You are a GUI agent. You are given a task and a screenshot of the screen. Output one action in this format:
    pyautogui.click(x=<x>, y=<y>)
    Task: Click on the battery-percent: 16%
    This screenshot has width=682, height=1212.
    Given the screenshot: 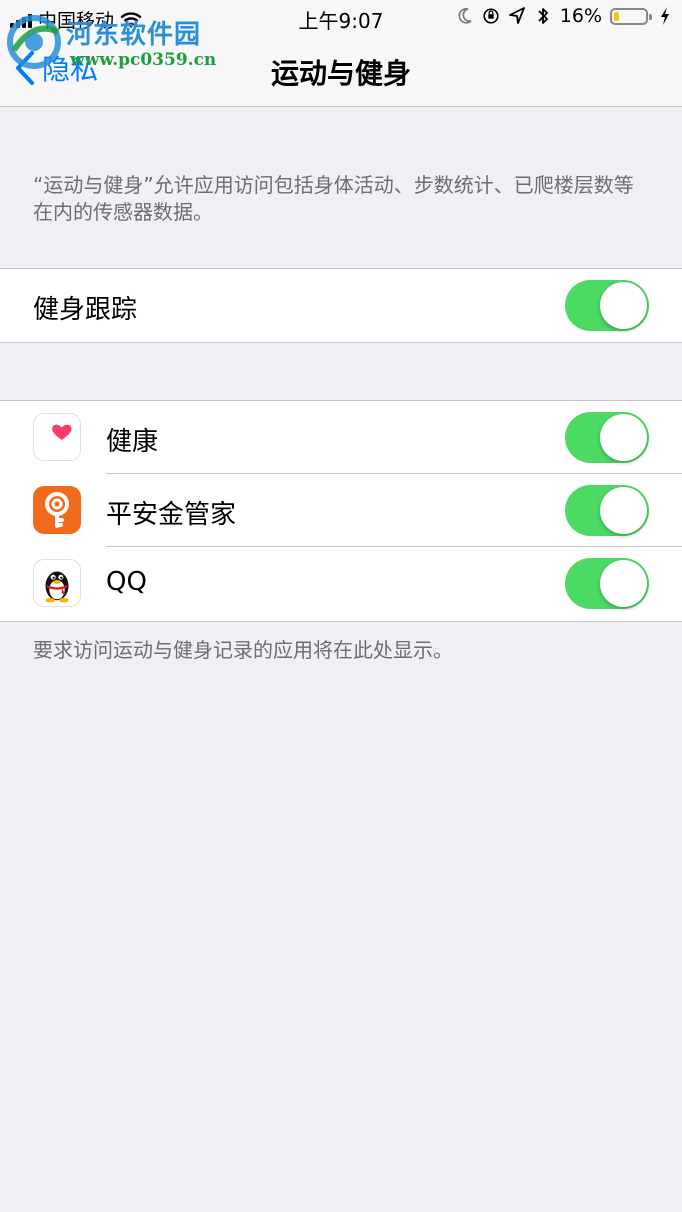 What is the action you would take?
    pyautogui.click(x=580, y=16)
    